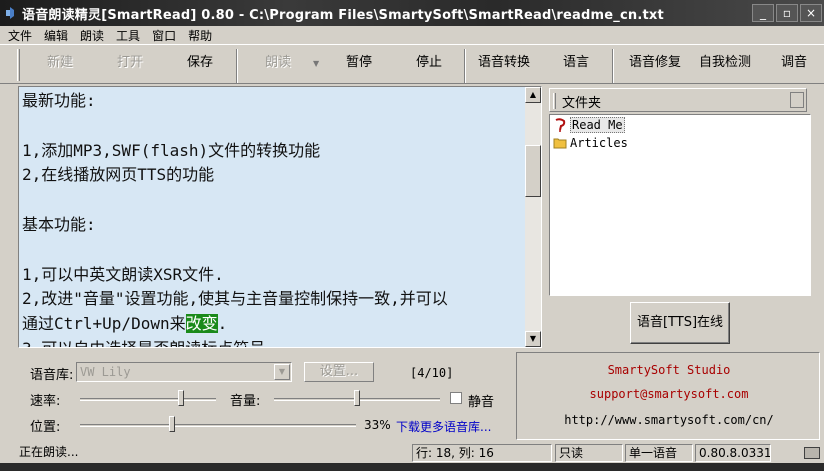 The width and height of the screenshot is (824, 471). I want to click on doc-line-prefix: 通过Ctrl+Up/Down来, so click(104, 324).